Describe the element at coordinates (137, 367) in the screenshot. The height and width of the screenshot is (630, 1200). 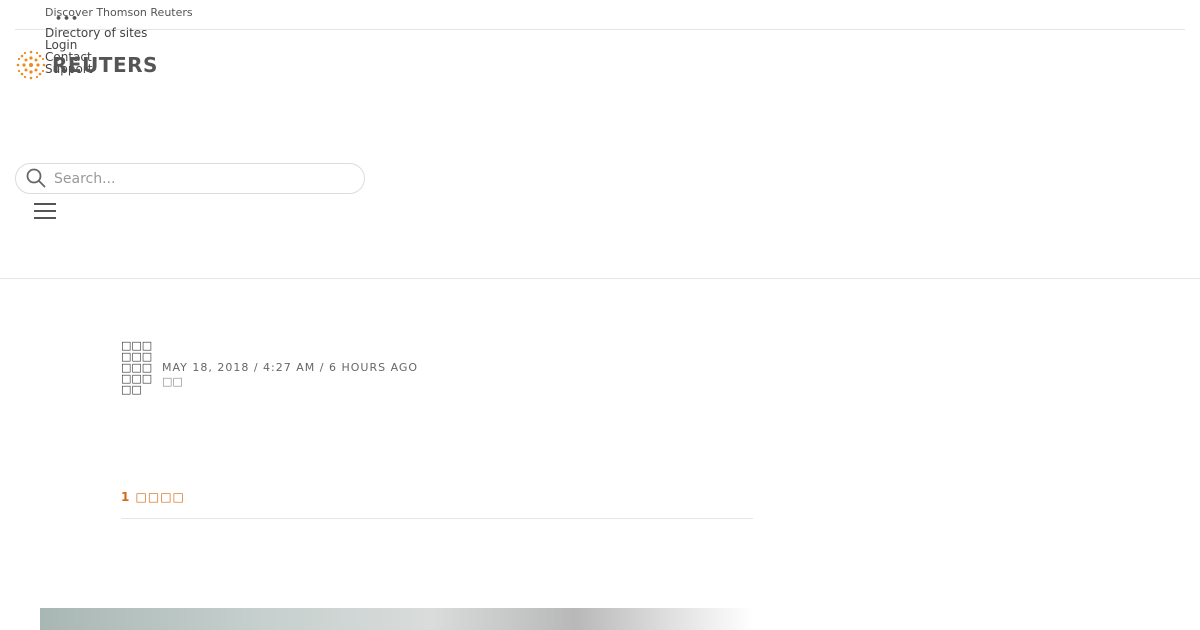
I see `byline-author: □□□□□□□□□□□□□□` at that location.